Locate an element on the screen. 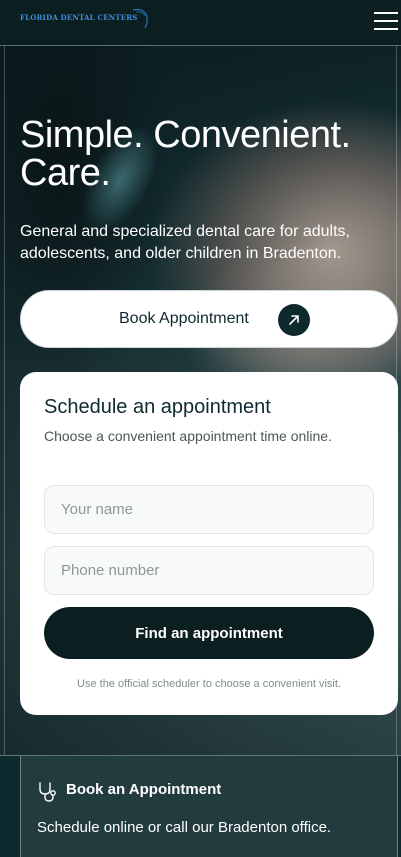 The image size is (401, 857). phone-input is located at coordinates (209, 570).